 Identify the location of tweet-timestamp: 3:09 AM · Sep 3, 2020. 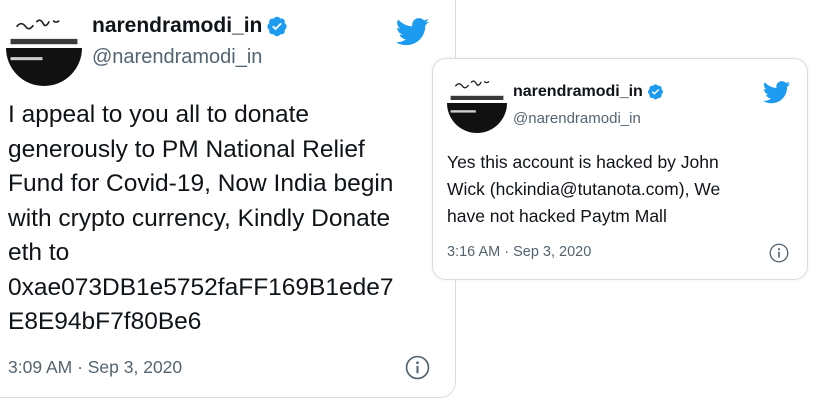
(95, 367).